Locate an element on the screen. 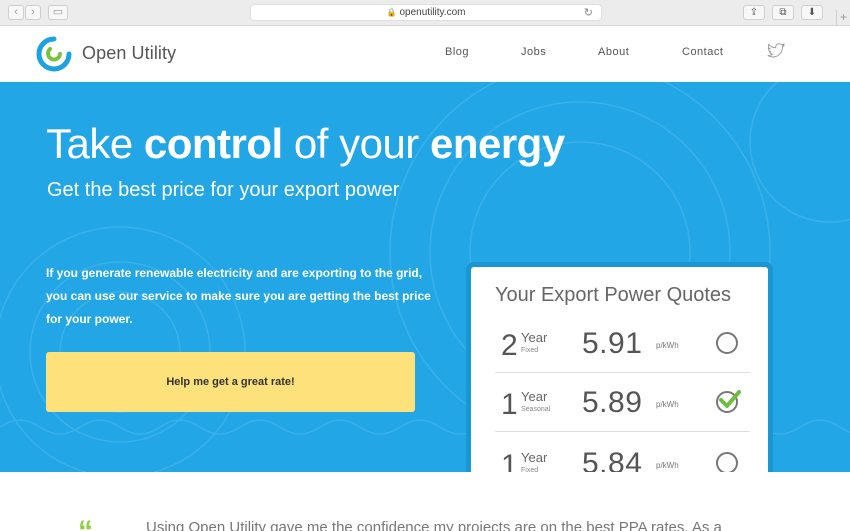 This screenshot has height=531, width=850. twitter-icon is located at coordinates (776, 51).